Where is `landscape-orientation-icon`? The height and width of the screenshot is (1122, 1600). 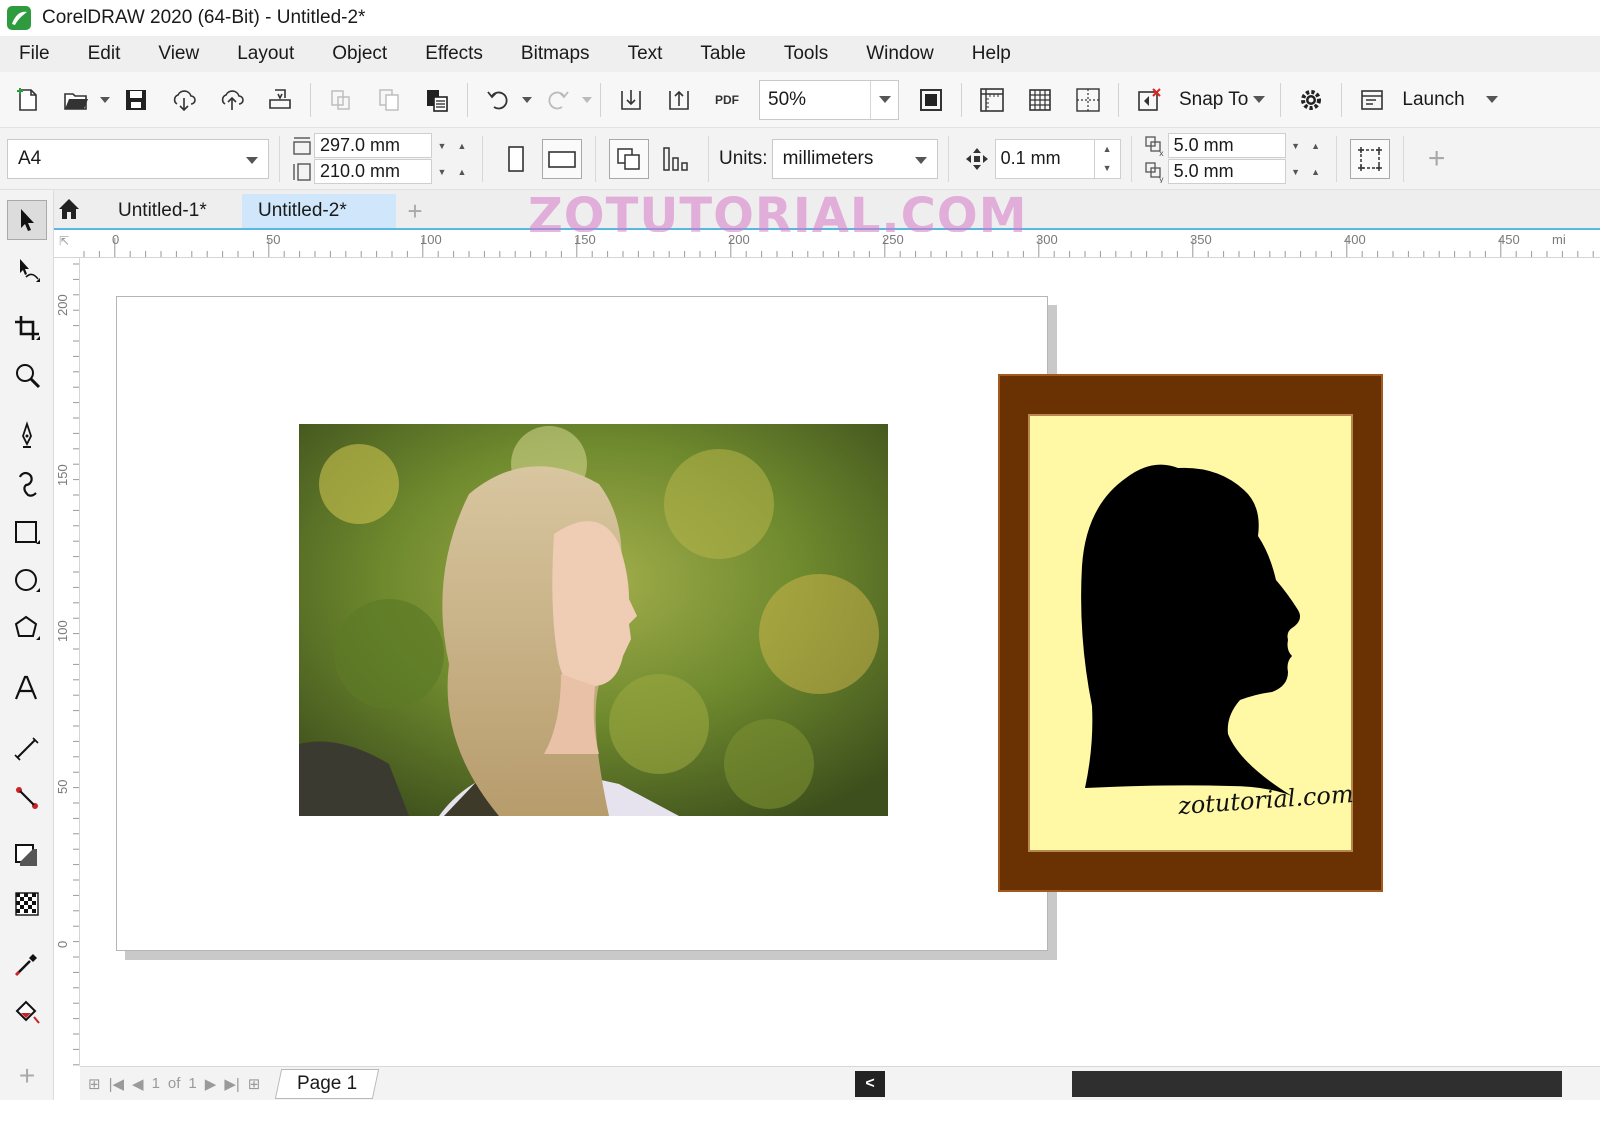
landscape-orientation-icon is located at coordinates (562, 158).